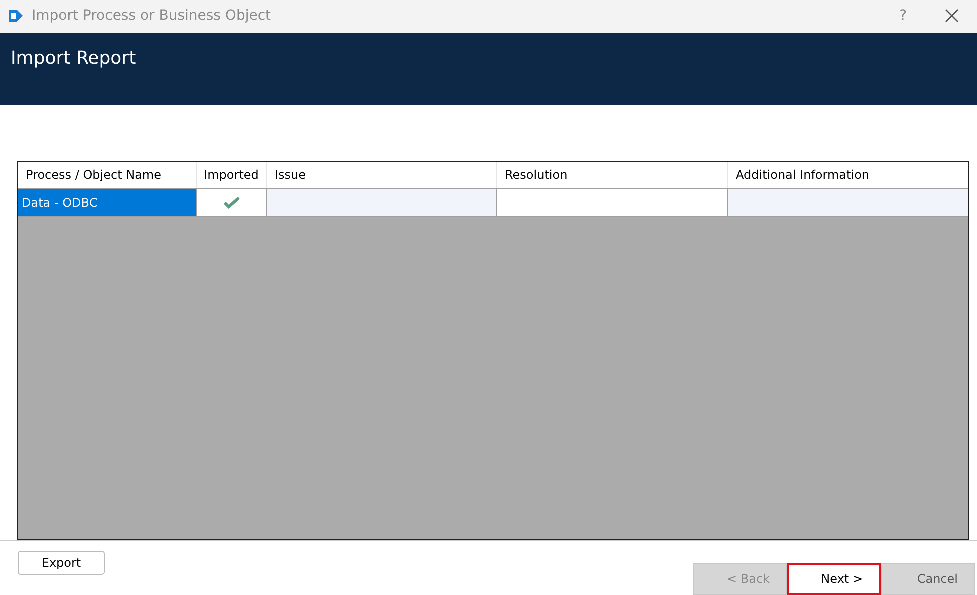 This screenshot has width=977, height=595. Describe the element at coordinates (928, 579) in the screenshot. I see `wizard-button: Cancel` at that location.